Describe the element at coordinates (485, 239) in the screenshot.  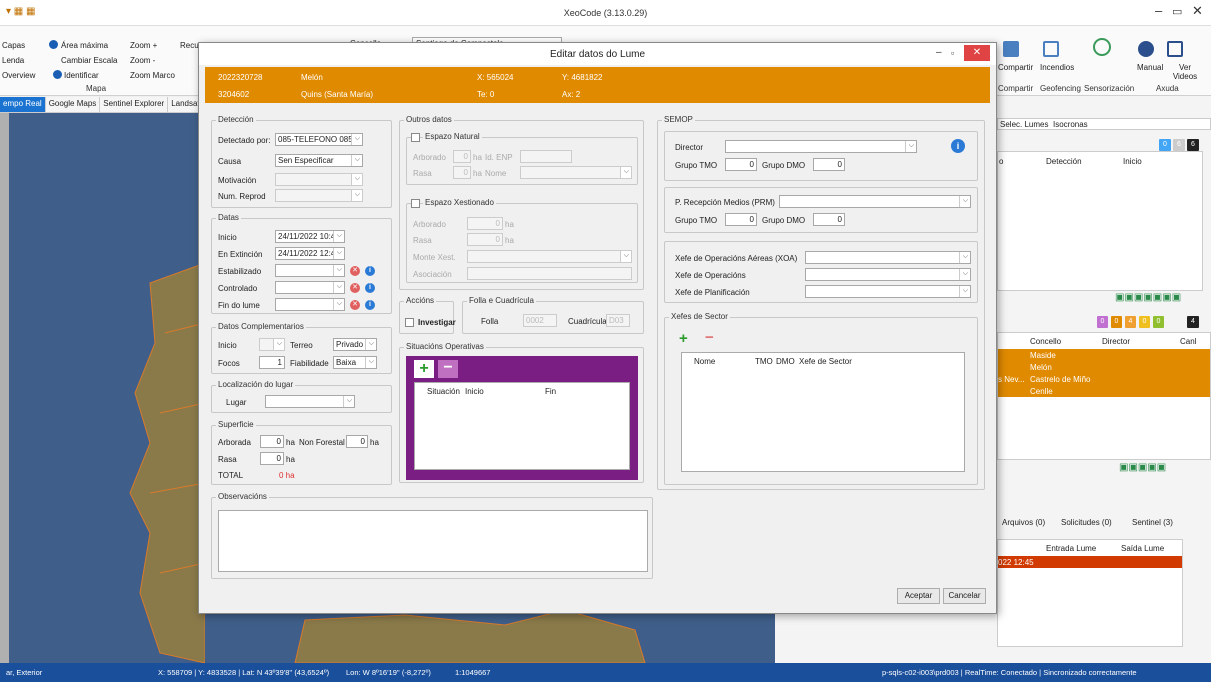
I see `x-rasa-input: 0` at that location.